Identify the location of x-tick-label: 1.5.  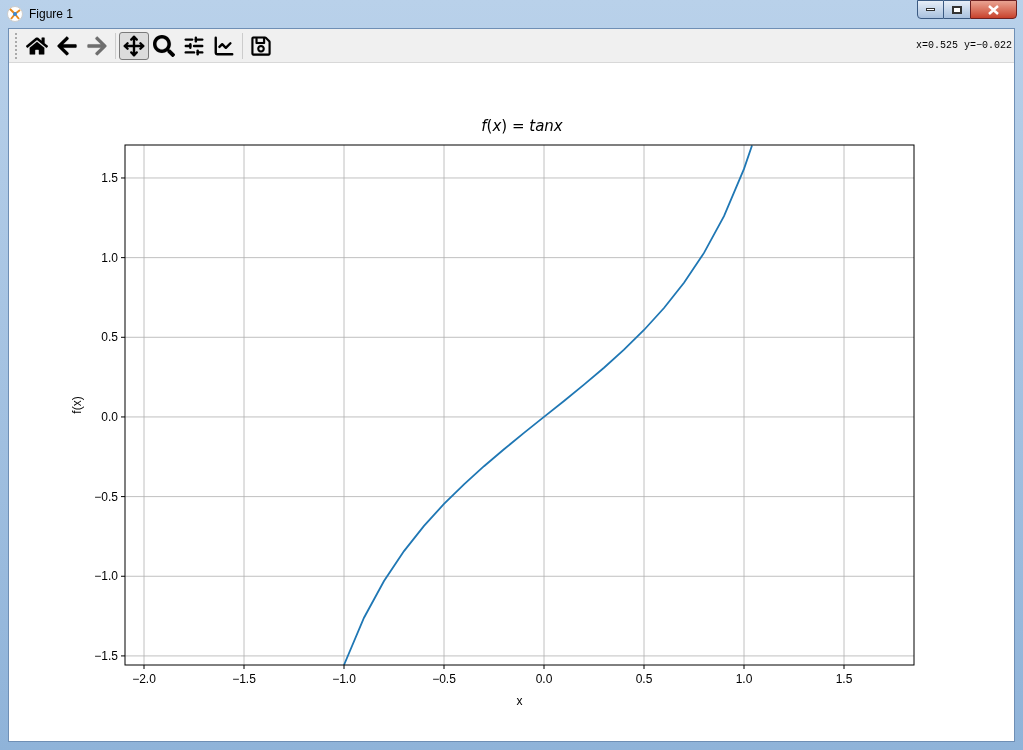
(844, 679).